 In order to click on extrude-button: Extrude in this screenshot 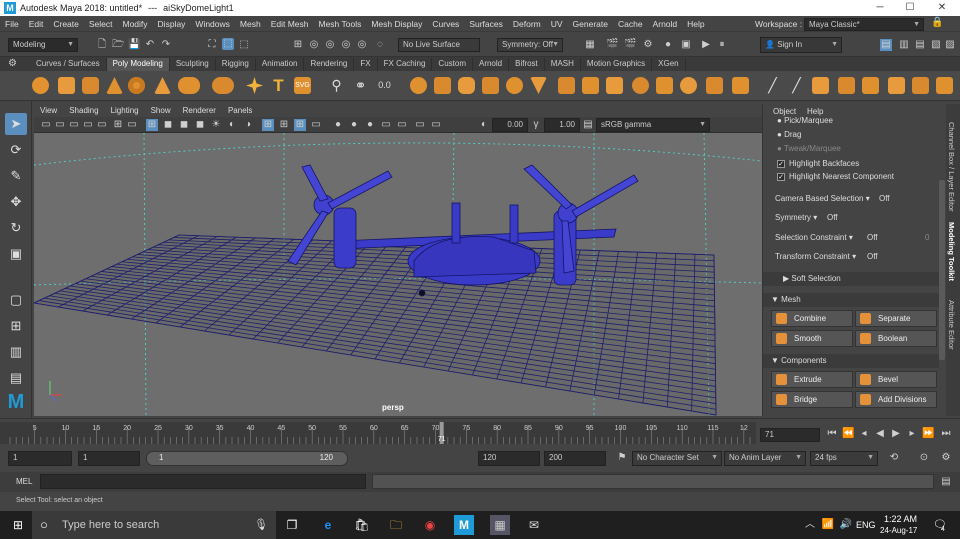, I will do `click(812, 379)`.